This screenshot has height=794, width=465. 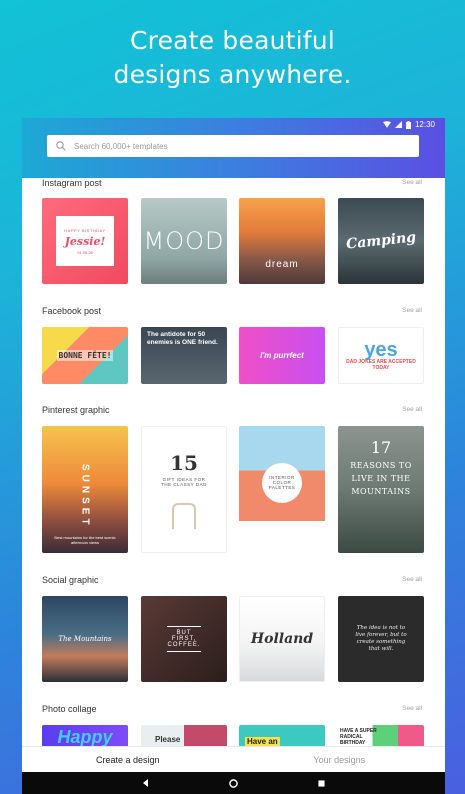 What do you see at coordinates (184, 463) in the screenshot?
I see `tile-text: 15` at bounding box center [184, 463].